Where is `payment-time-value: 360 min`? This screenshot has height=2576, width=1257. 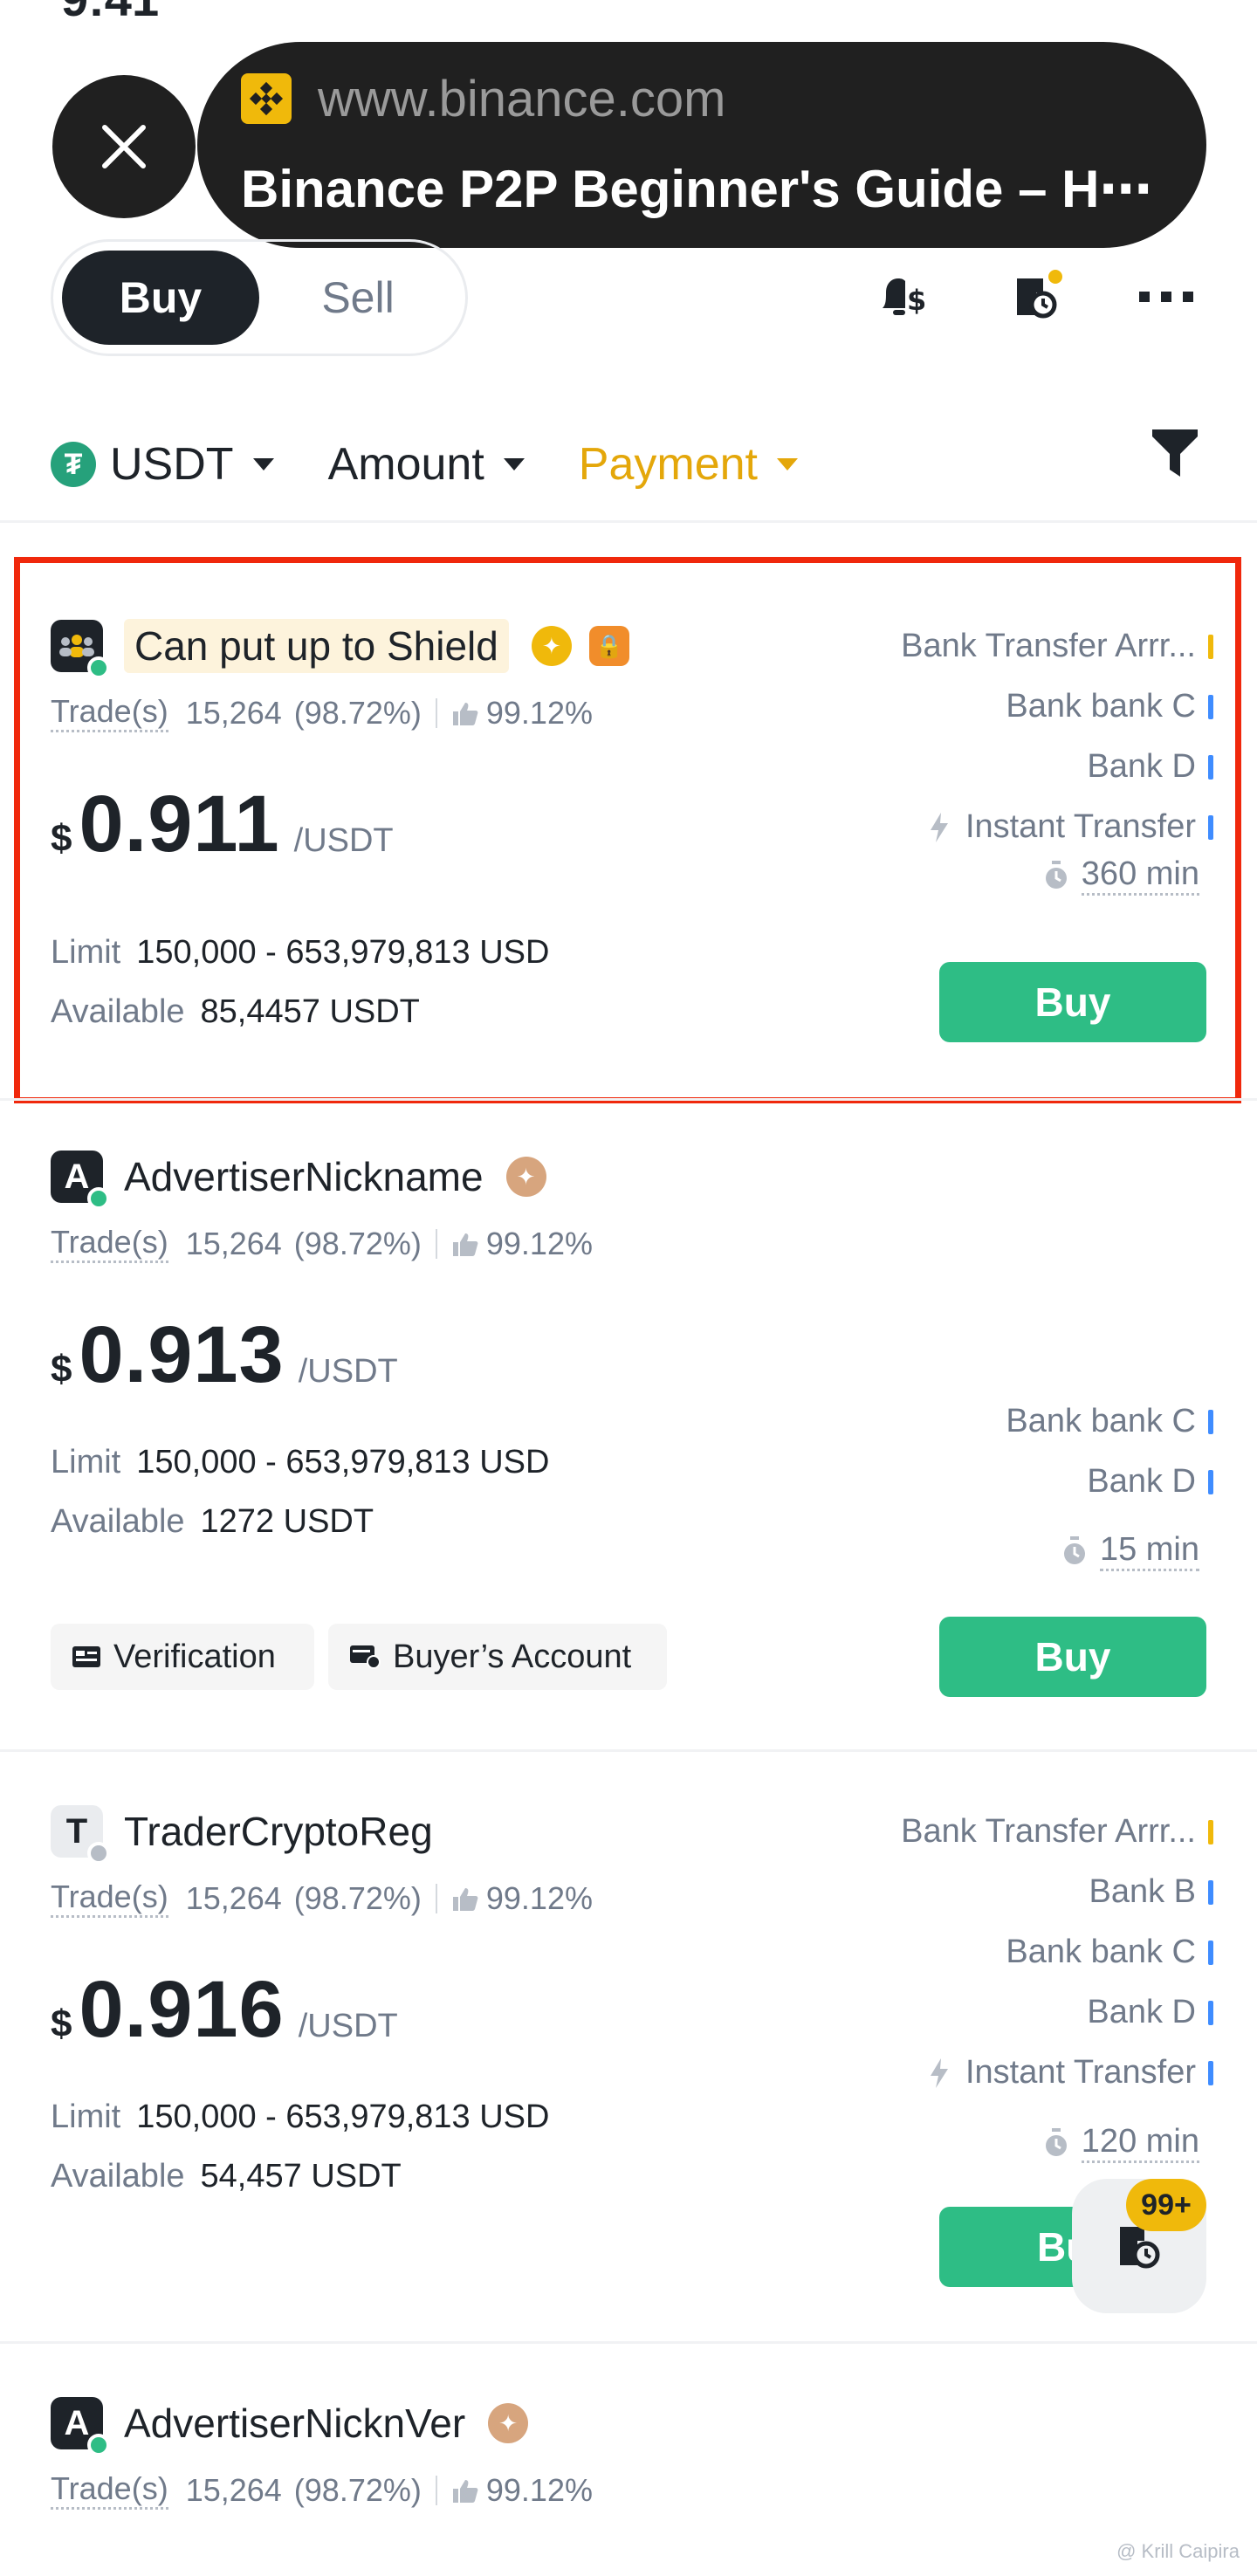 payment-time-value: 360 min is located at coordinates (1140, 875).